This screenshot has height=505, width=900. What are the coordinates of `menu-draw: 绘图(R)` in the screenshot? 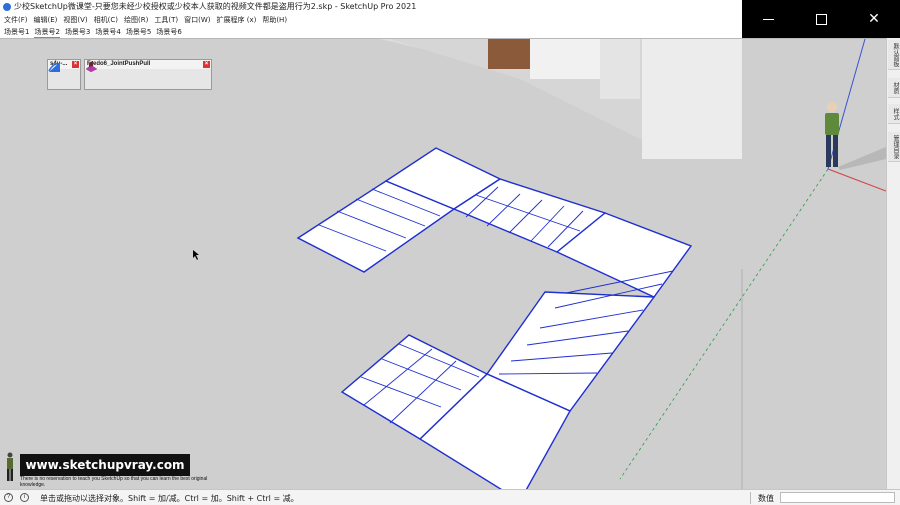 It's located at (136, 20).